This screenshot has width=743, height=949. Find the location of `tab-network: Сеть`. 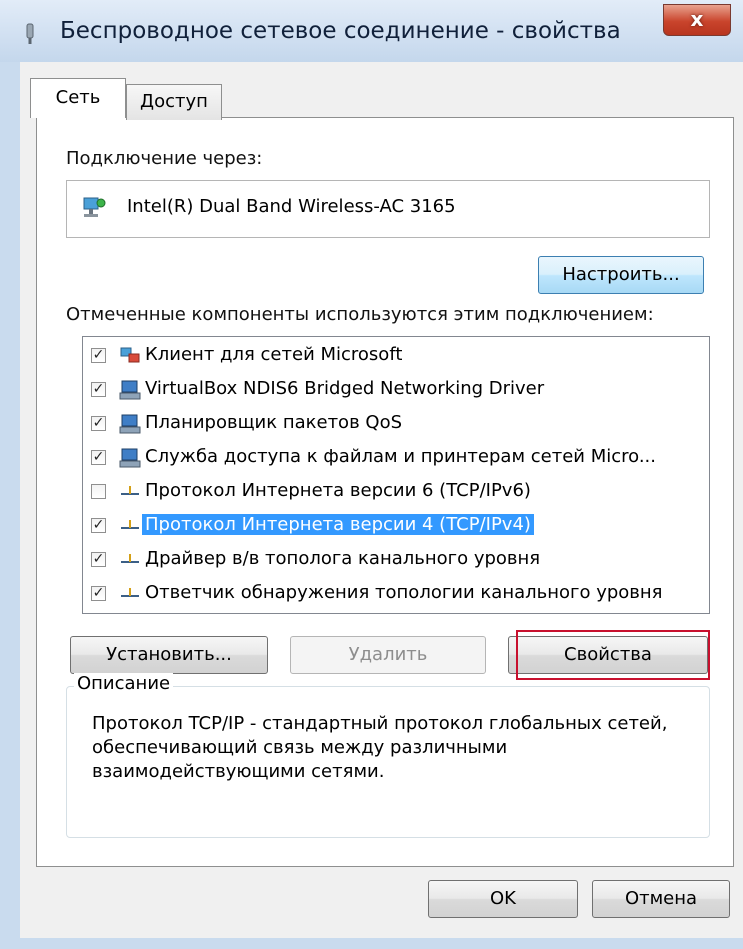

tab-network: Сеть is located at coordinates (78, 98).